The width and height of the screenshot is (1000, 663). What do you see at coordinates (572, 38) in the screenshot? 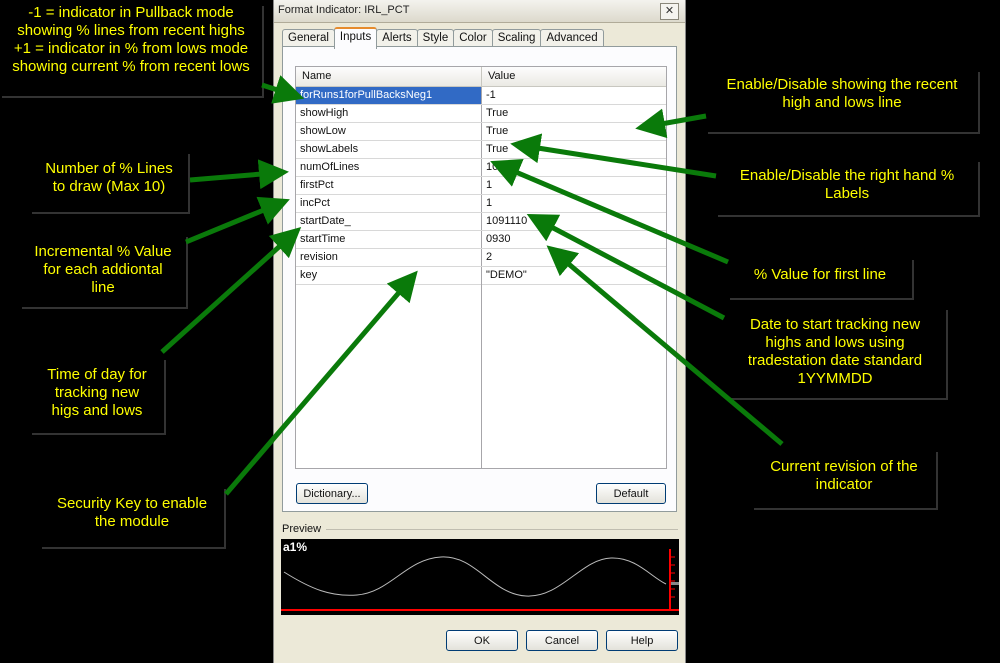
I see `tab-advanced: Advanced` at bounding box center [572, 38].